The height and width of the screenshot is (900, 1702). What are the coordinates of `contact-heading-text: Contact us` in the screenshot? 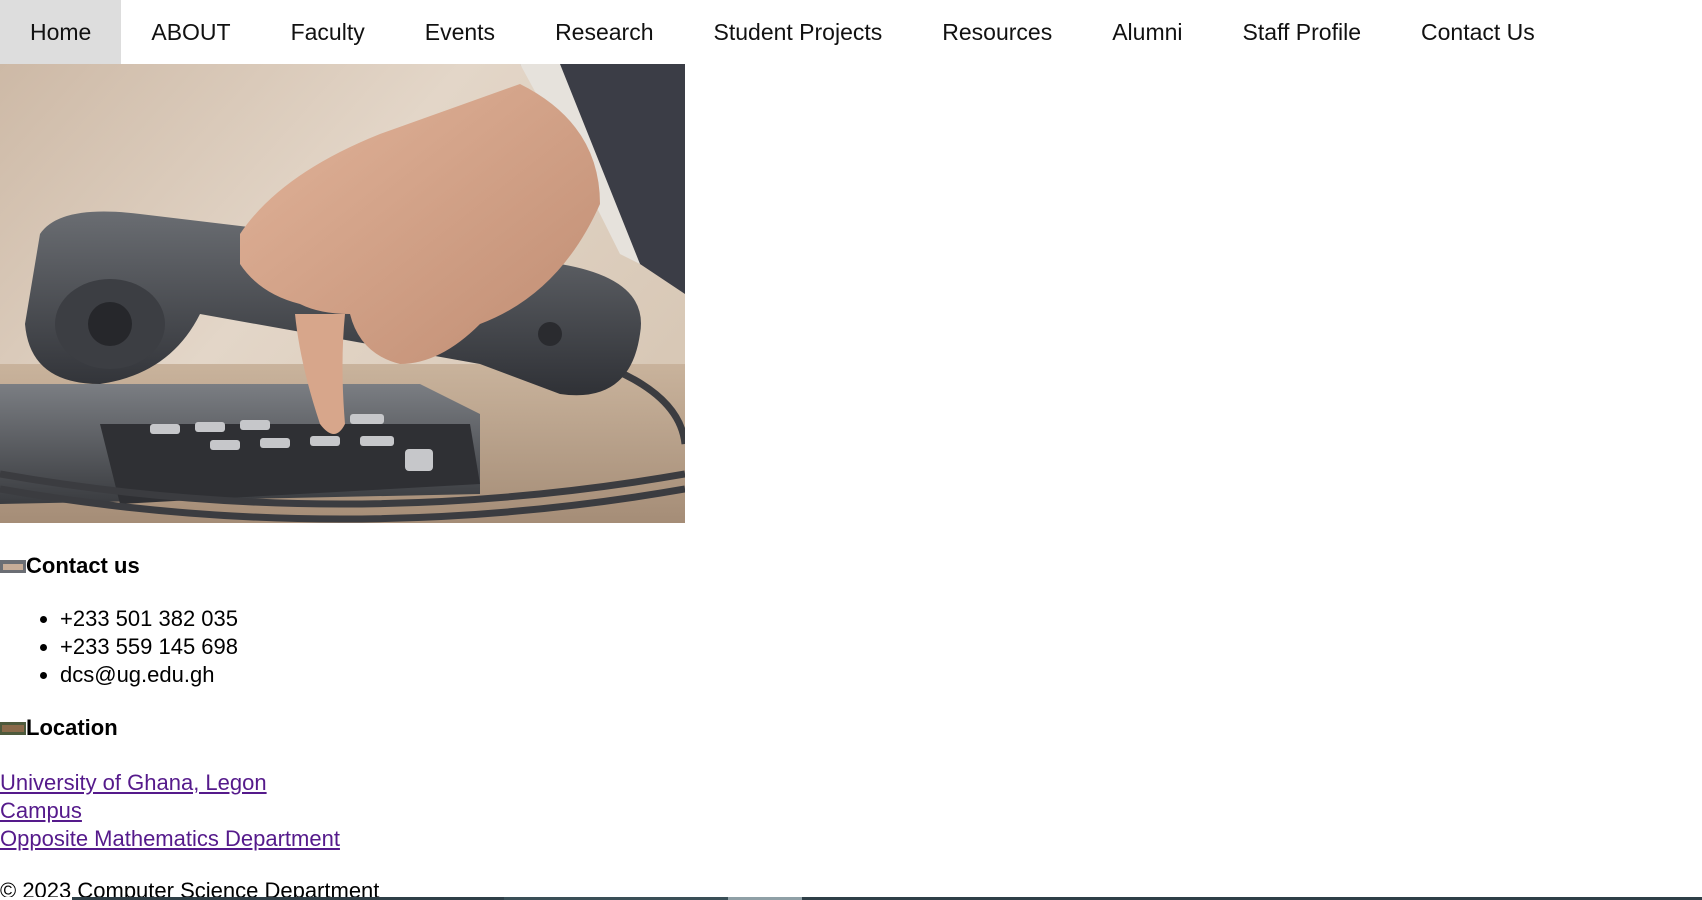 It's located at (83, 565).